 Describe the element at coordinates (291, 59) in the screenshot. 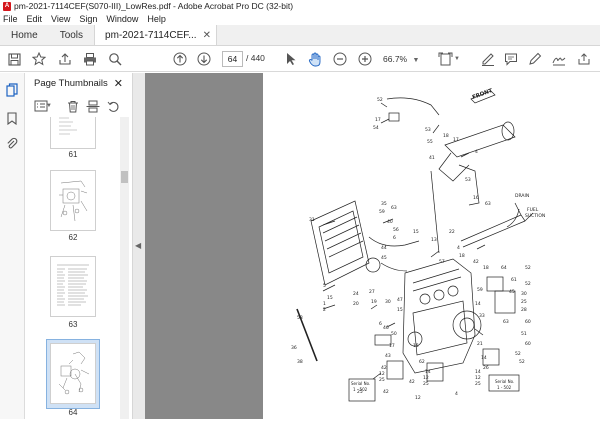

I see `select-arrow-icon` at that location.